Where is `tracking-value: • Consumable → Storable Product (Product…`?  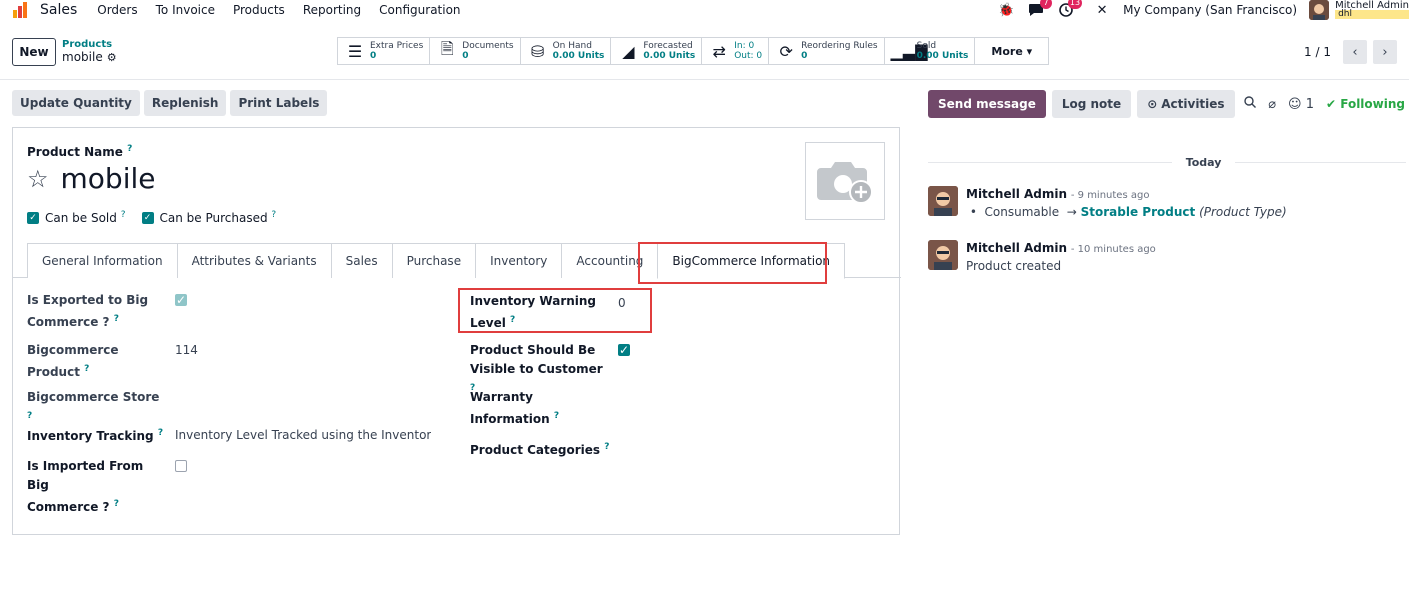
tracking-value: • Consumable → Storable Product (Product… is located at coordinates (1126, 212).